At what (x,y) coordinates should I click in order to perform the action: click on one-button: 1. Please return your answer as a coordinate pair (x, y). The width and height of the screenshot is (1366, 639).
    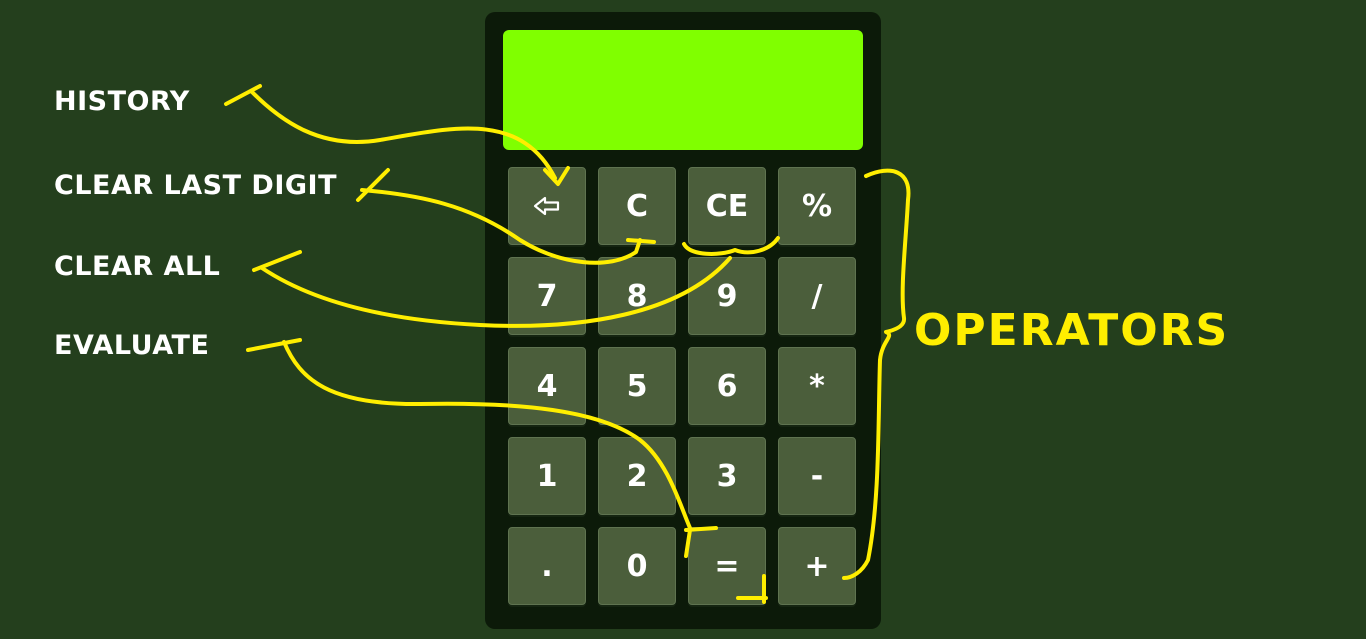
    Looking at the image, I should click on (547, 476).